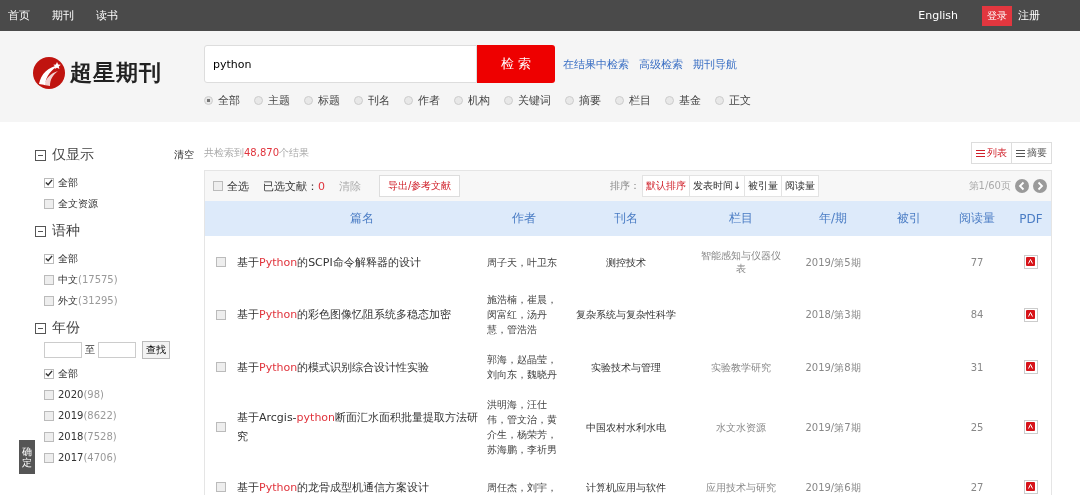 This screenshot has width=1080, height=495. Describe the element at coordinates (690, 100) in the screenshot. I see `radio-label: 基金` at that location.